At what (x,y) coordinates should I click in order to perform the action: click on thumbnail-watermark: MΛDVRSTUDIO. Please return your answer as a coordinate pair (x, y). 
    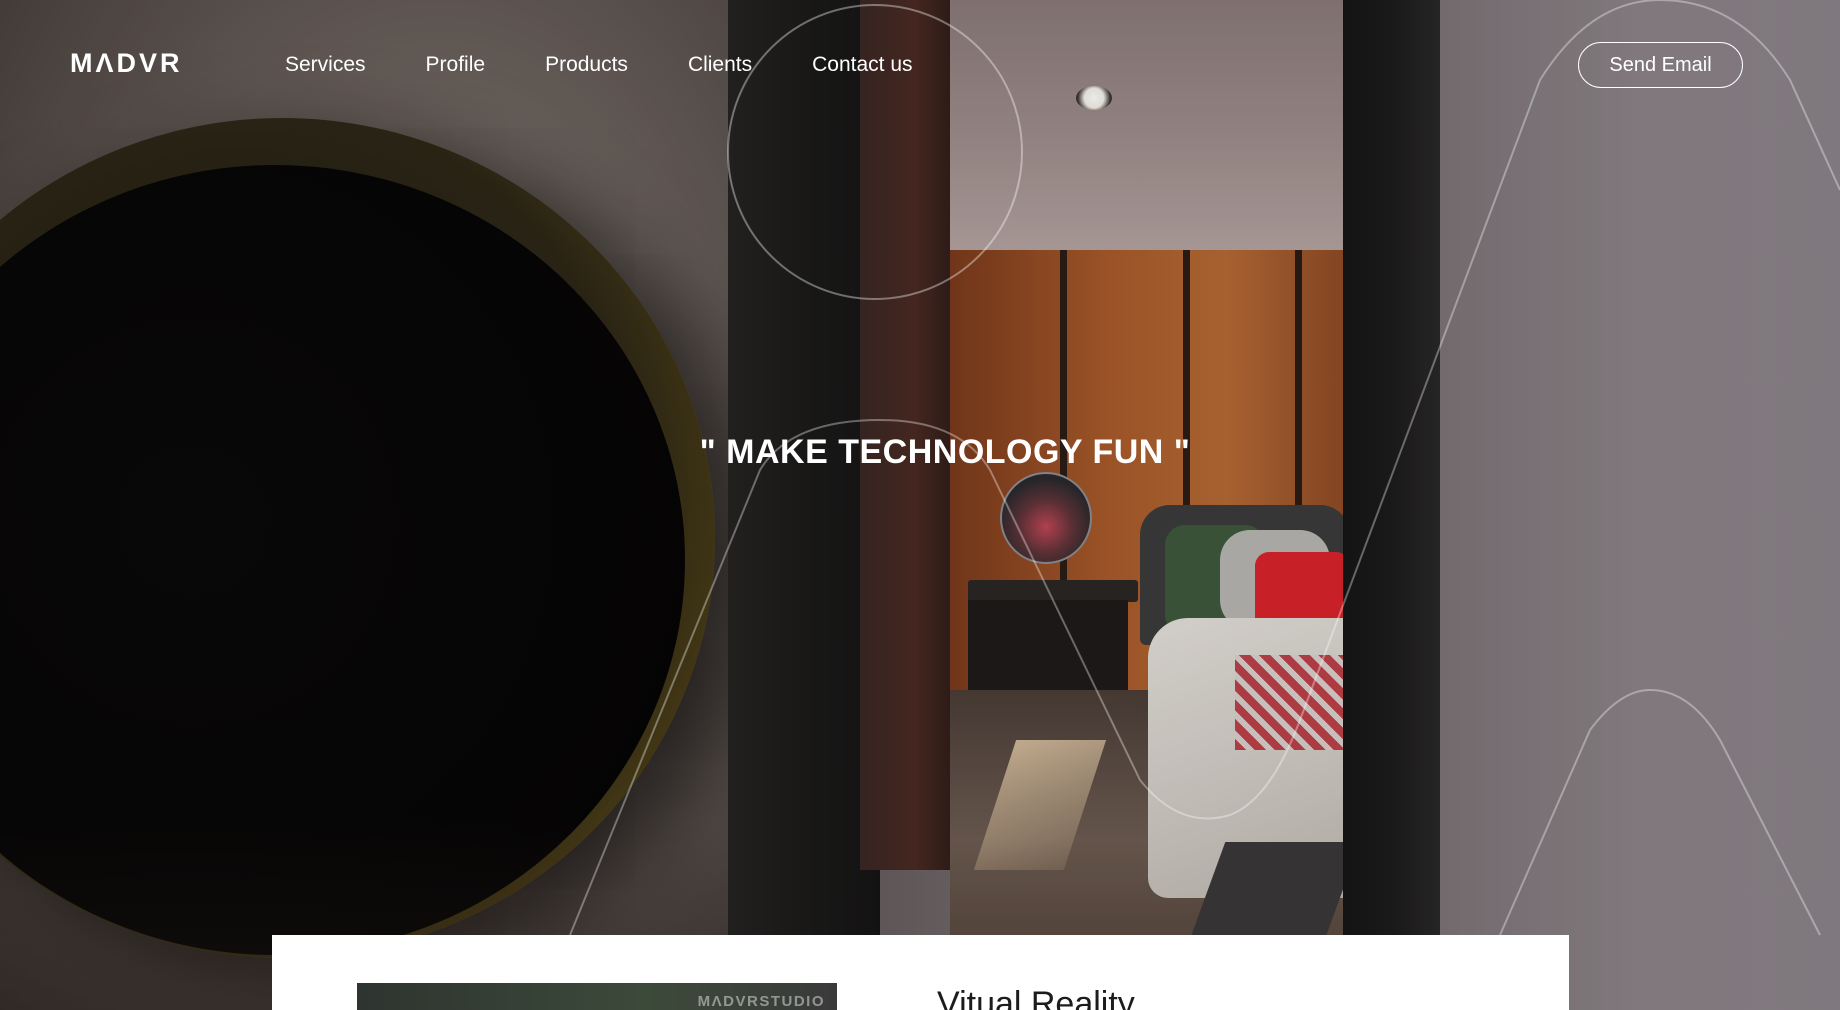
    Looking at the image, I should click on (761, 1001).